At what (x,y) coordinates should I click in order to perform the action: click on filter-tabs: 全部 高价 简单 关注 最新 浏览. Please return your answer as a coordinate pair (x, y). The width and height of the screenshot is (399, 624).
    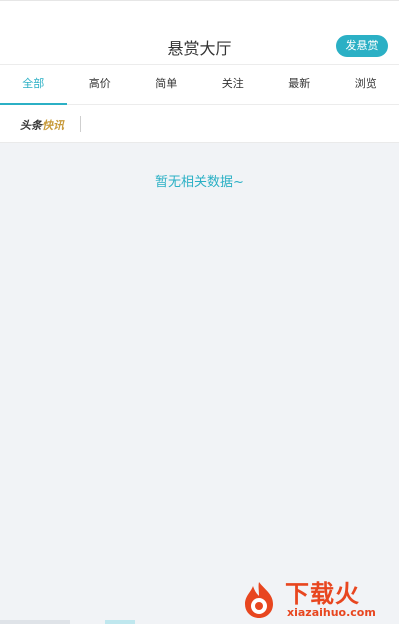
    Looking at the image, I should click on (199, 84).